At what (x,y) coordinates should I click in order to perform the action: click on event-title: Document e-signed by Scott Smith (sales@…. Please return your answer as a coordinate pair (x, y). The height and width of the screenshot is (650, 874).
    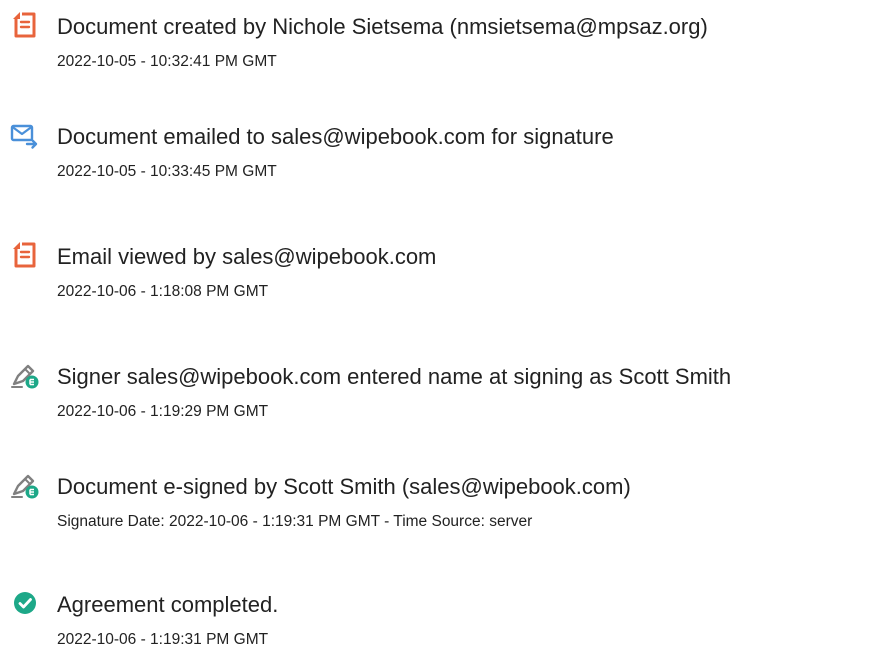
    Looking at the image, I should click on (344, 486).